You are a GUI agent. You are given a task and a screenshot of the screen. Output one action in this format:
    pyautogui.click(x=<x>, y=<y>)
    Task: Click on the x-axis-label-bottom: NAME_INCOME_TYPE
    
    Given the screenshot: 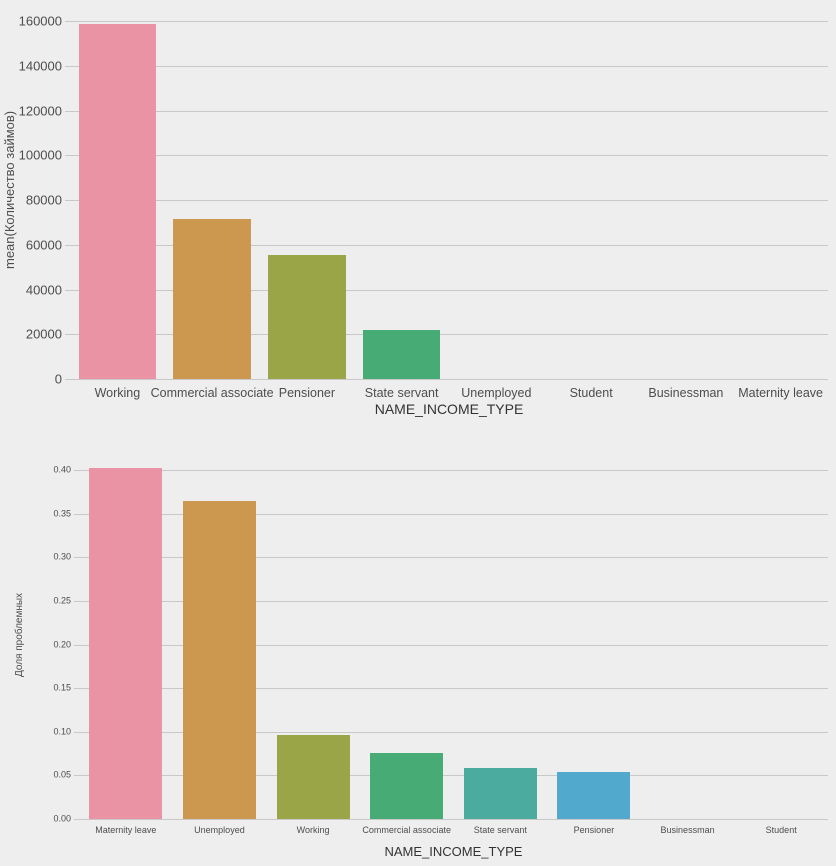 What is the action you would take?
    pyautogui.click(x=453, y=851)
    